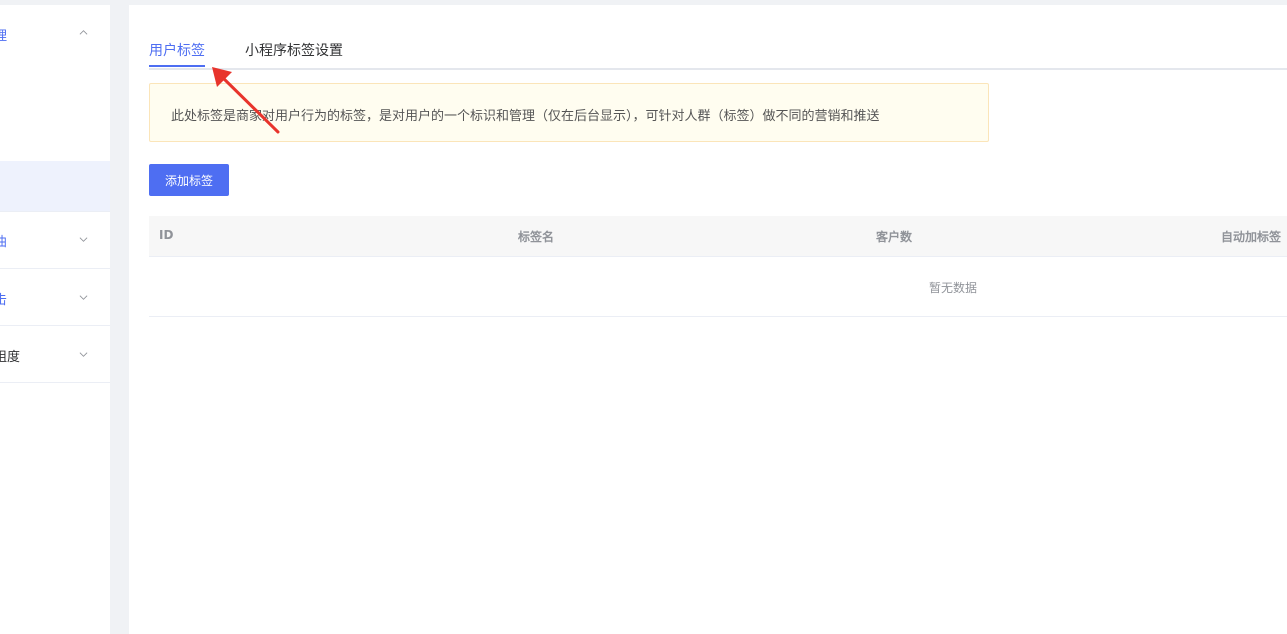 This screenshot has height=634, width=1287. Describe the element at coordinates (4, 36) in the screenshot. I see `sidebar-group-label: 理` at that location.